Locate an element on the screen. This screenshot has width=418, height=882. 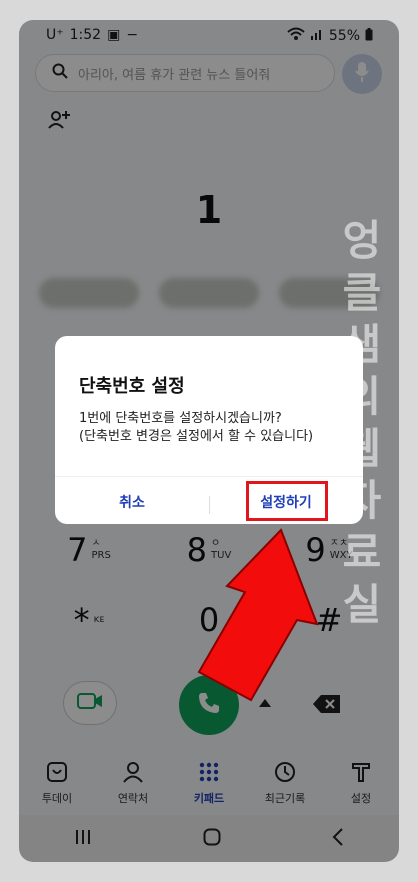
dialog-divider is located at coordinates (209, 476).